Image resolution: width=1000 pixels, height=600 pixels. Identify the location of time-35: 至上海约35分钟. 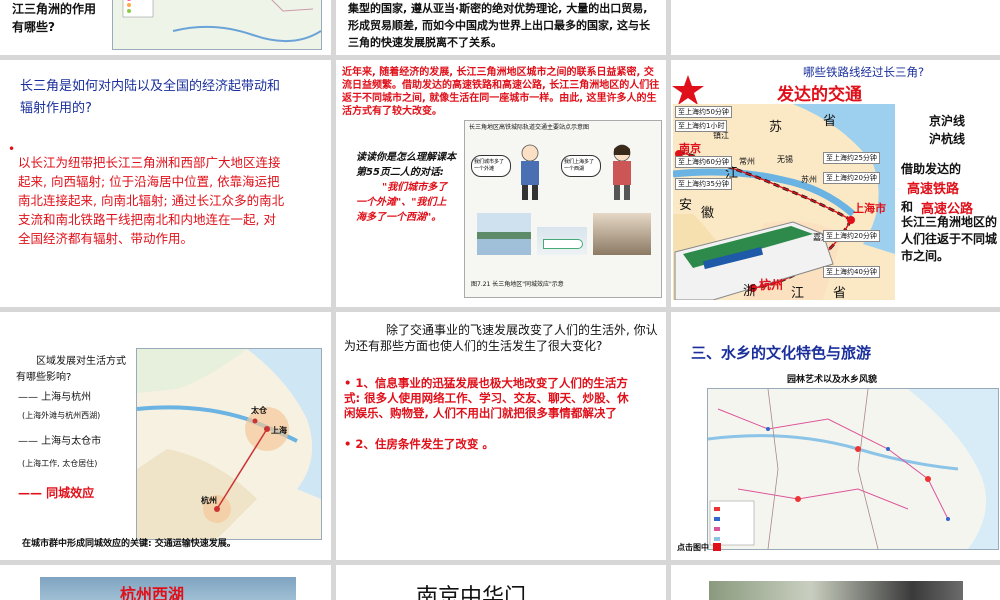
(703, 184).